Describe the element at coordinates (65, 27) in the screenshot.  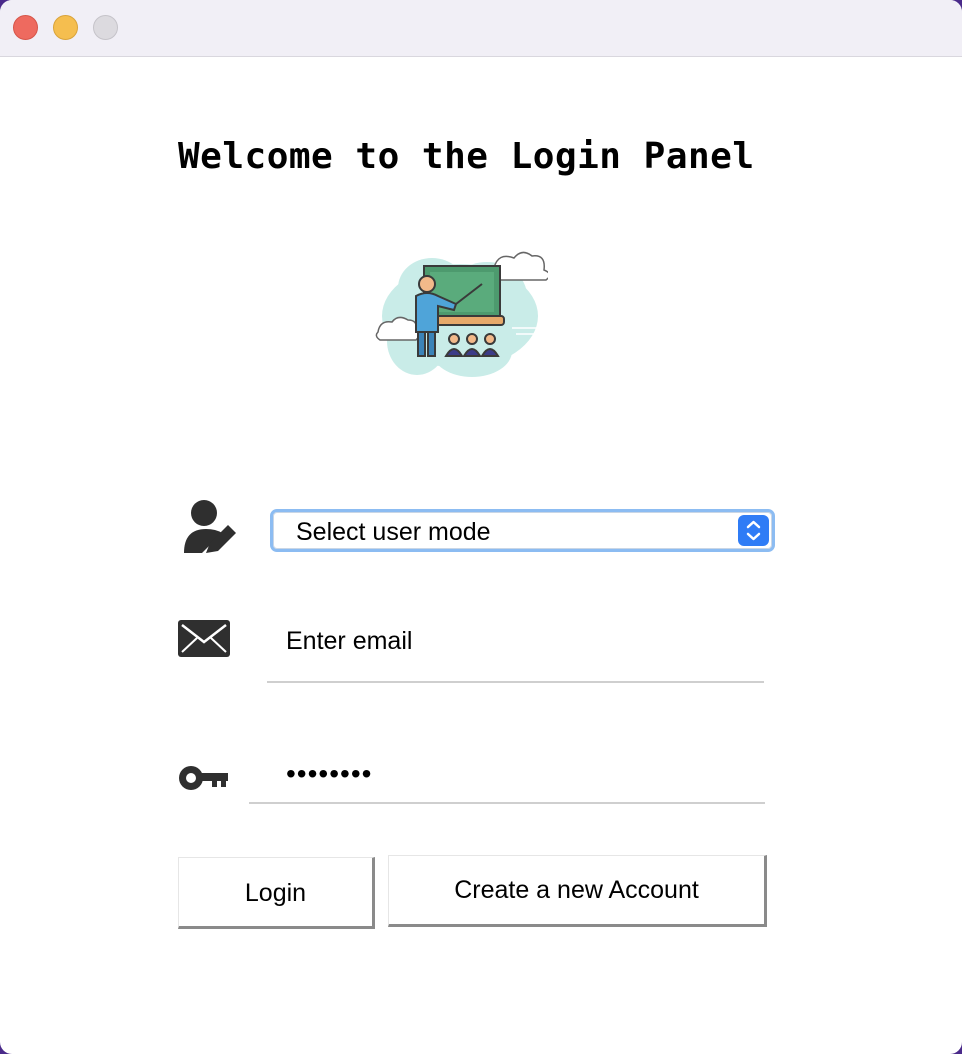
I see `minimize-window-button` at that location.